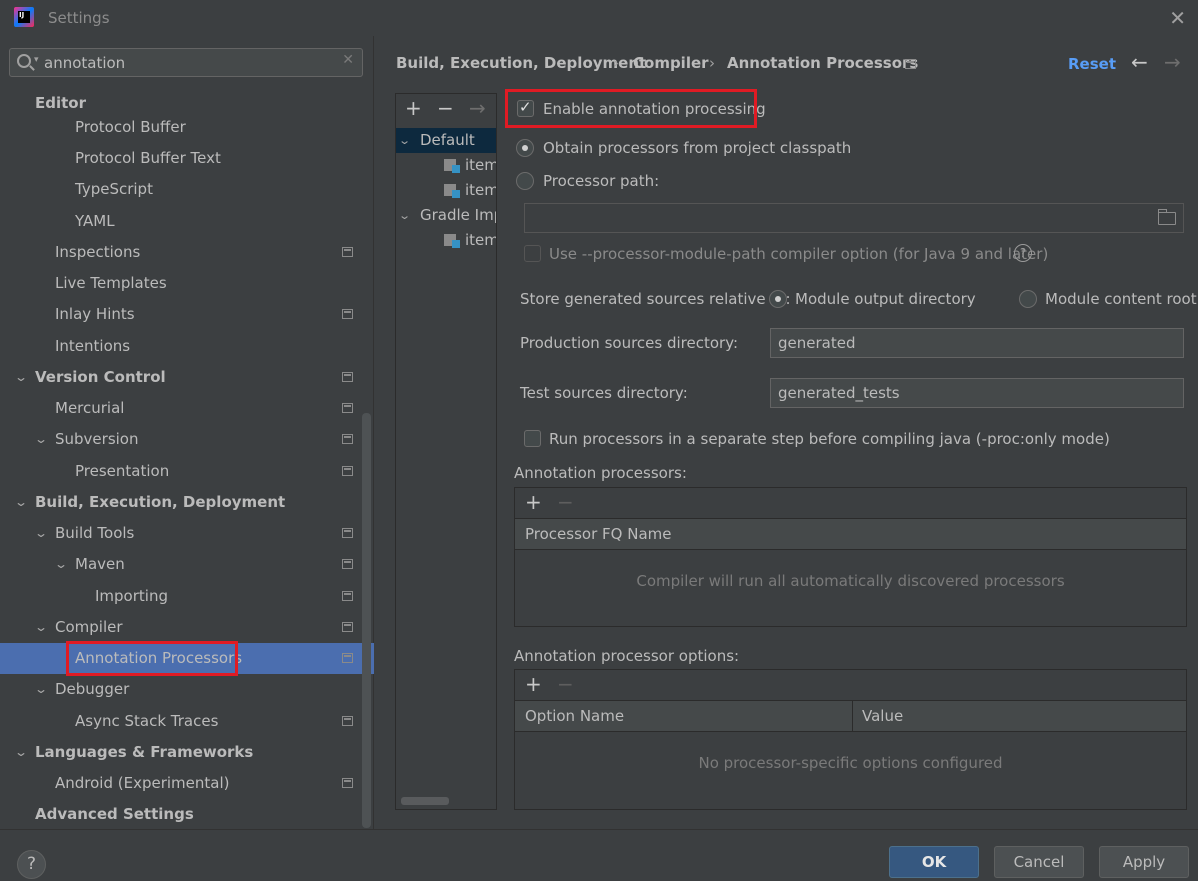 The image size is (1198, 881). I want to click on module-output-directory-radio, so click(778, 299).